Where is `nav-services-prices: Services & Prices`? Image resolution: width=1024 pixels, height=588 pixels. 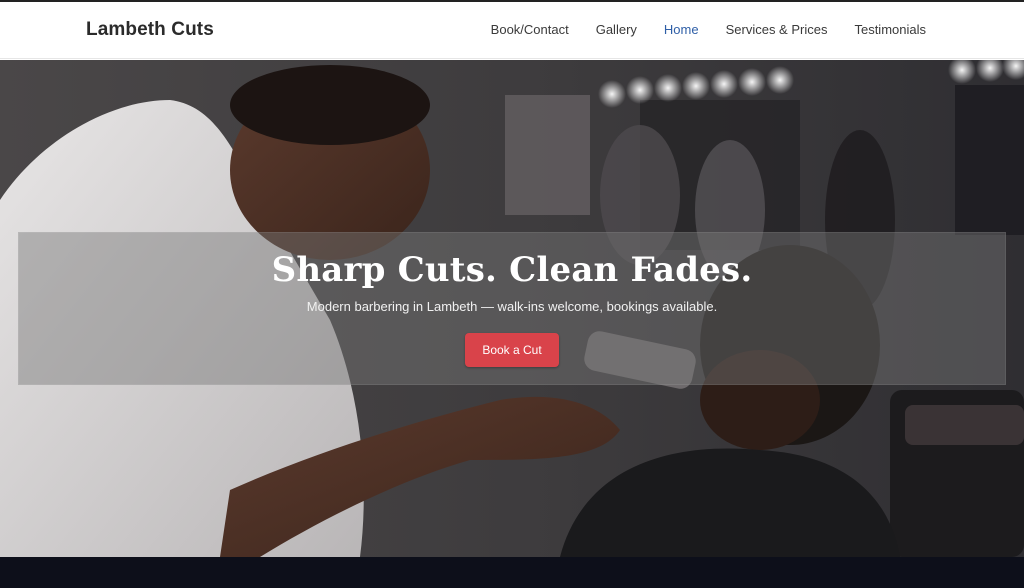
nav-services-prices: Services & Prices is located at coordinates (777, 29).